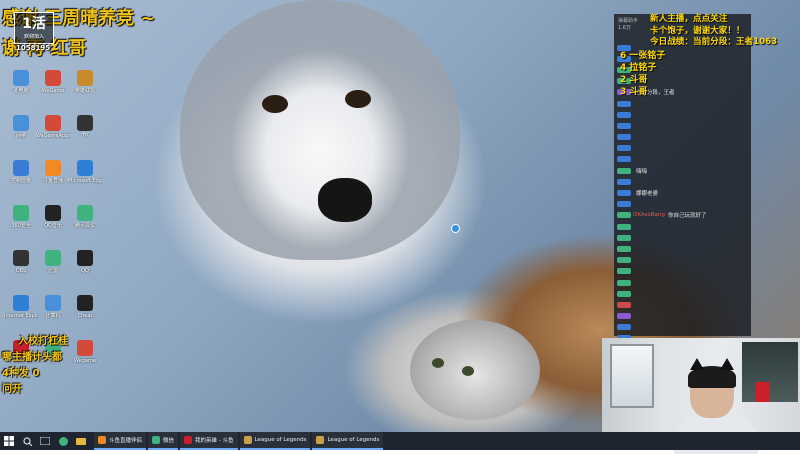 The height and width of the screenshot is (454, 800). I want to click on desktop-icon-label: 计算机, so click(53, 316).